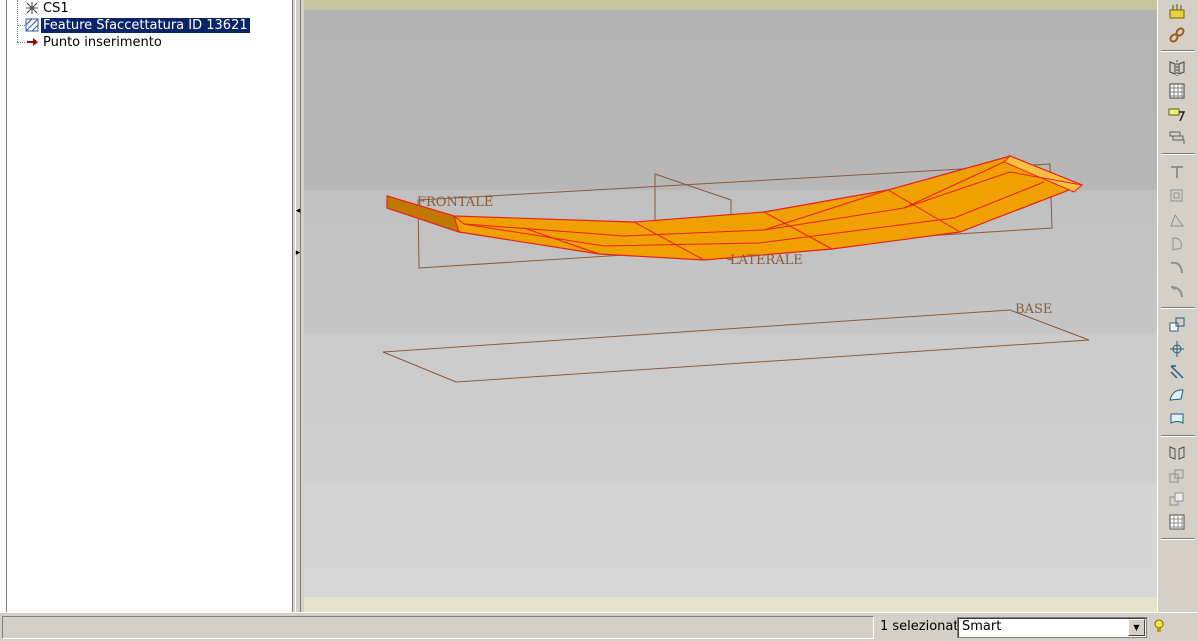 This screenshot has width=1198, height=641. I want to click on tree-item-facet-feature: Feature Sfaccettatura ID 13621, so click(137, 25).